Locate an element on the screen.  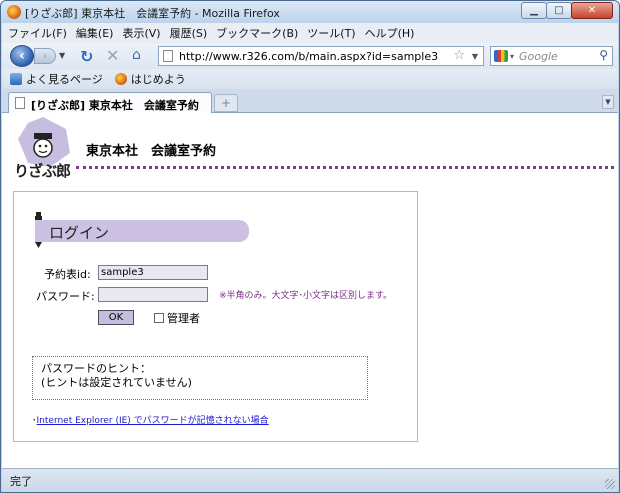
search-input is located at coordinates (554, 56).